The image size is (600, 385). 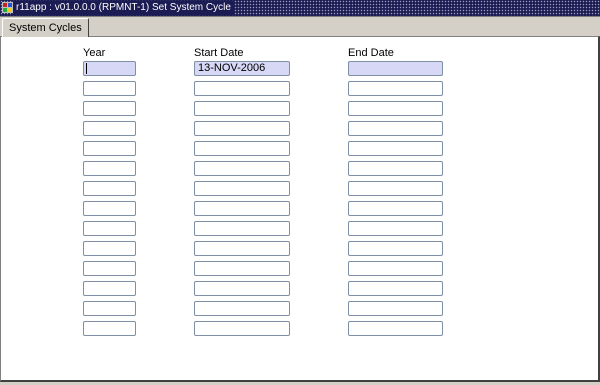 What do you see at coordinates (299, 71) in the screenshot?
I see `table-row: 13-NOV-2006` at bounding box center [299, 71].